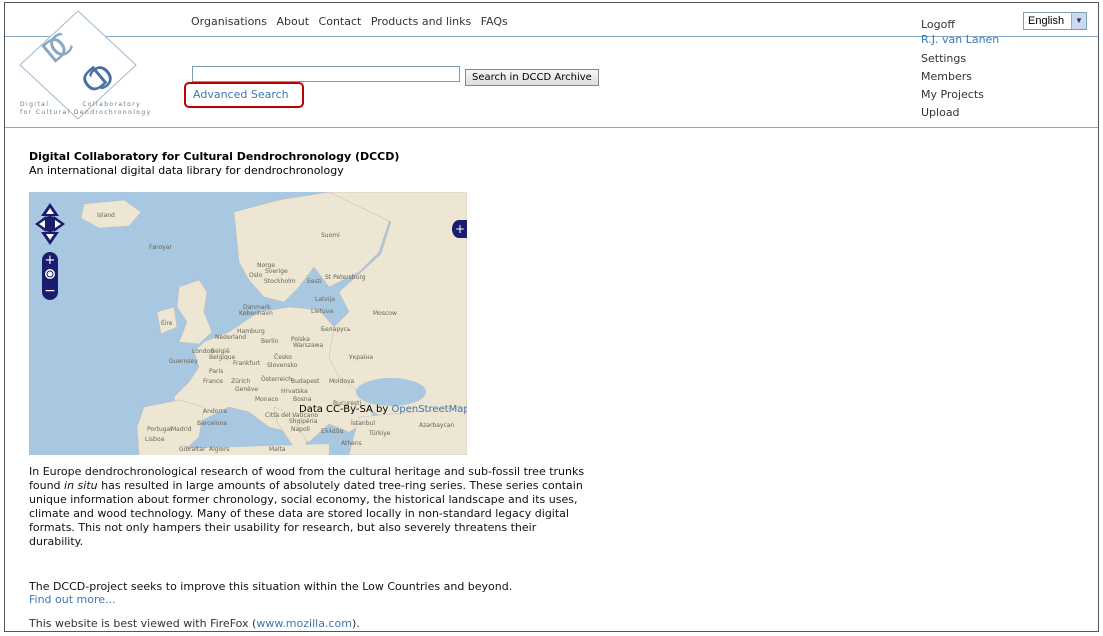 This screenshot has width=1103, height=636. I want to click on map-label: Føroyar, so click(160, 247).